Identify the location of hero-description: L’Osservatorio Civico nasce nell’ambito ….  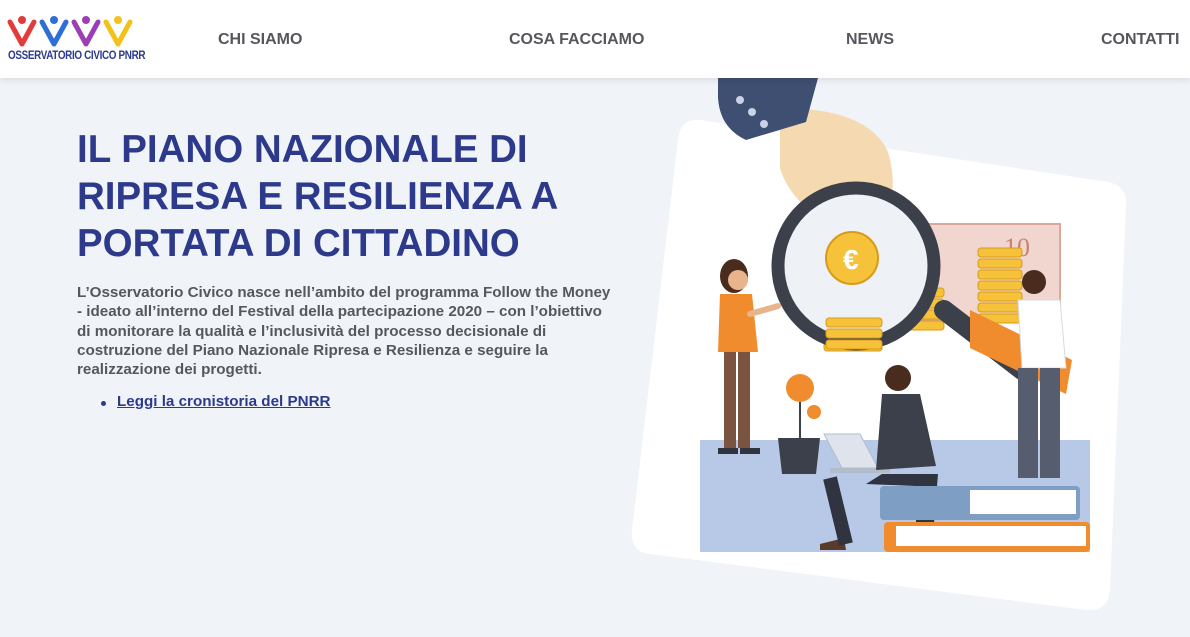
(344, 331).